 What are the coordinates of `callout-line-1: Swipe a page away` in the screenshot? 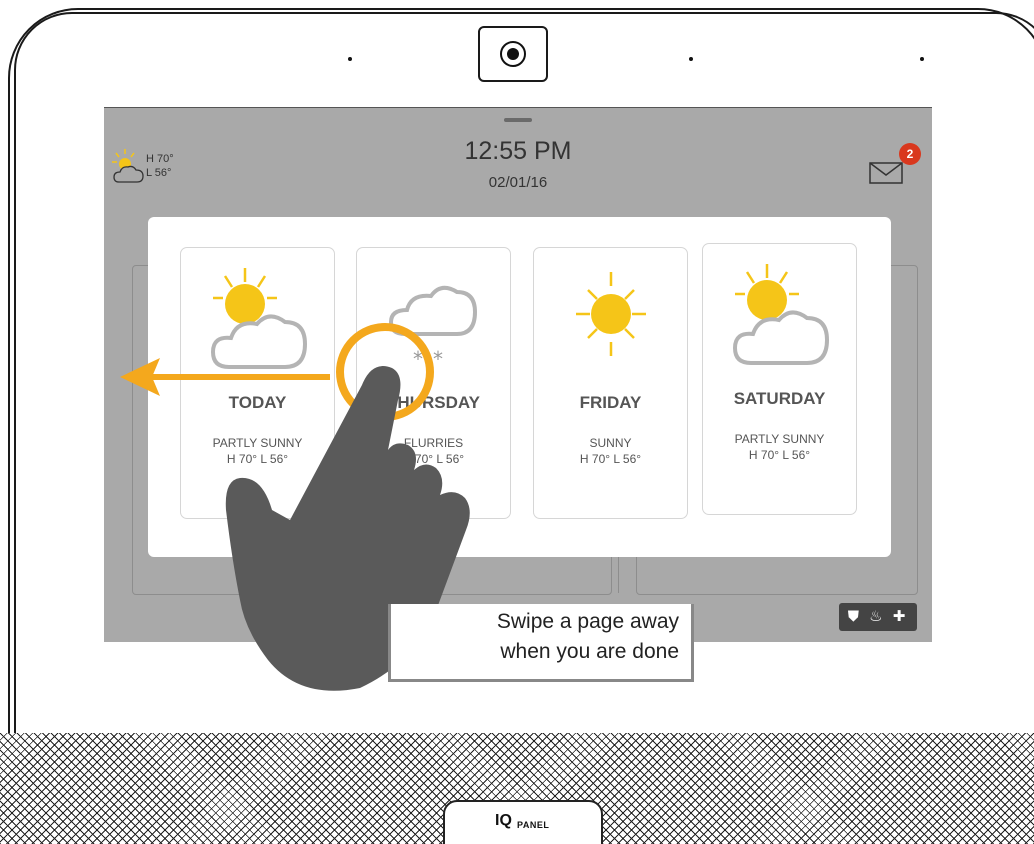 It's located at (587, 621).